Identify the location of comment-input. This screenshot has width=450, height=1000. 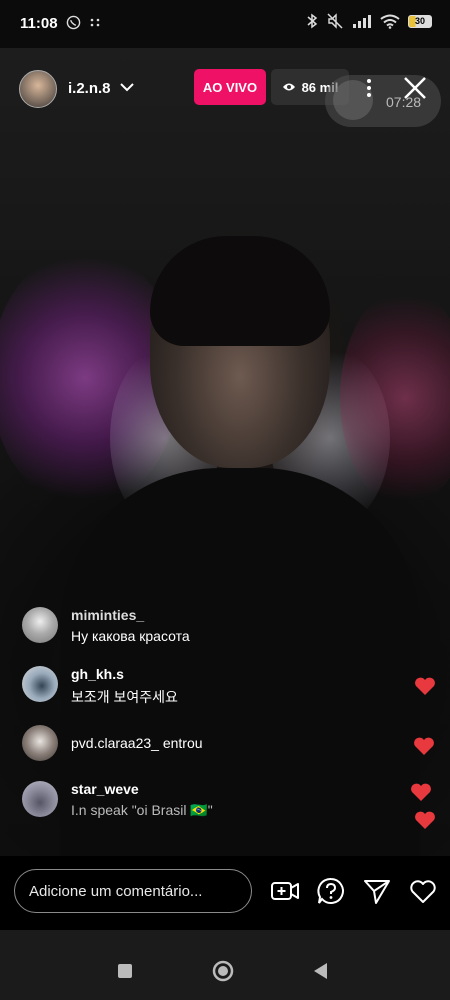
(133, 891).